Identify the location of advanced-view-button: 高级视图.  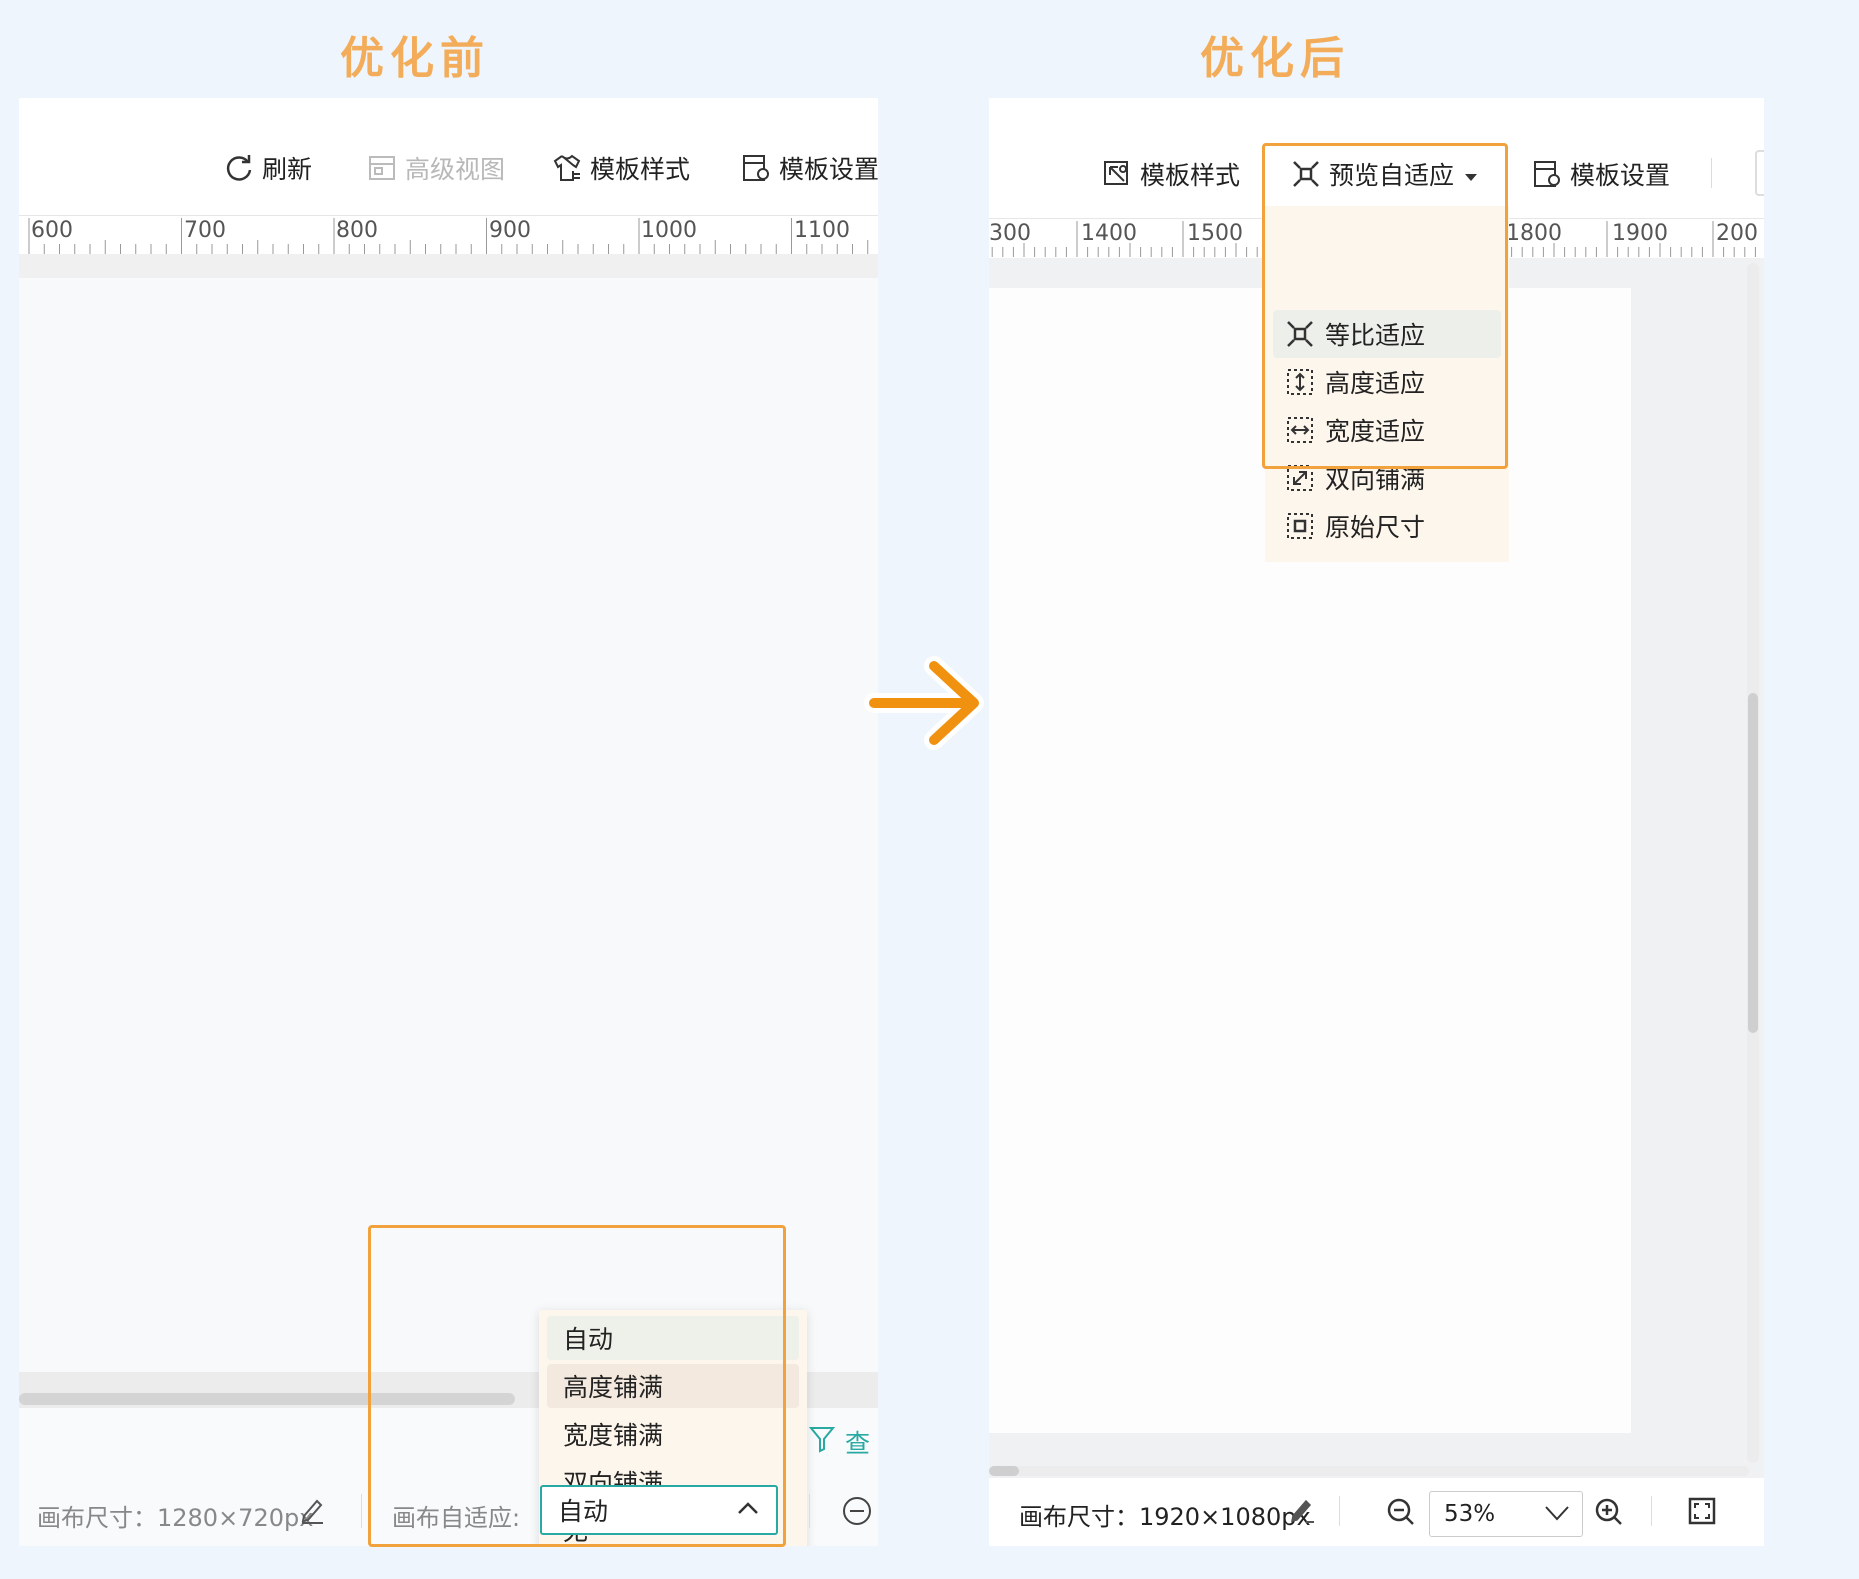
(436, 168).